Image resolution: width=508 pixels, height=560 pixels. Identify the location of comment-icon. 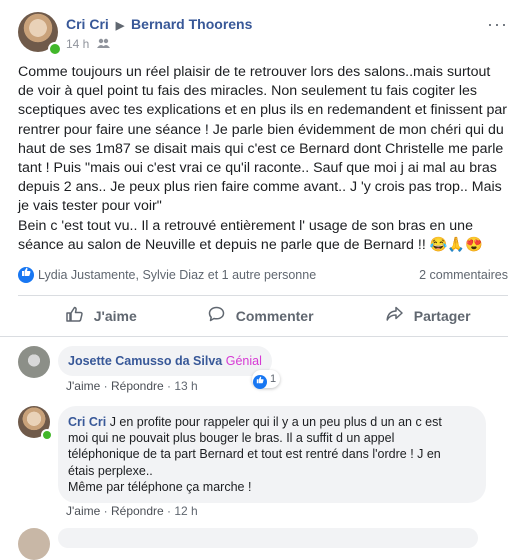
(219, 316).